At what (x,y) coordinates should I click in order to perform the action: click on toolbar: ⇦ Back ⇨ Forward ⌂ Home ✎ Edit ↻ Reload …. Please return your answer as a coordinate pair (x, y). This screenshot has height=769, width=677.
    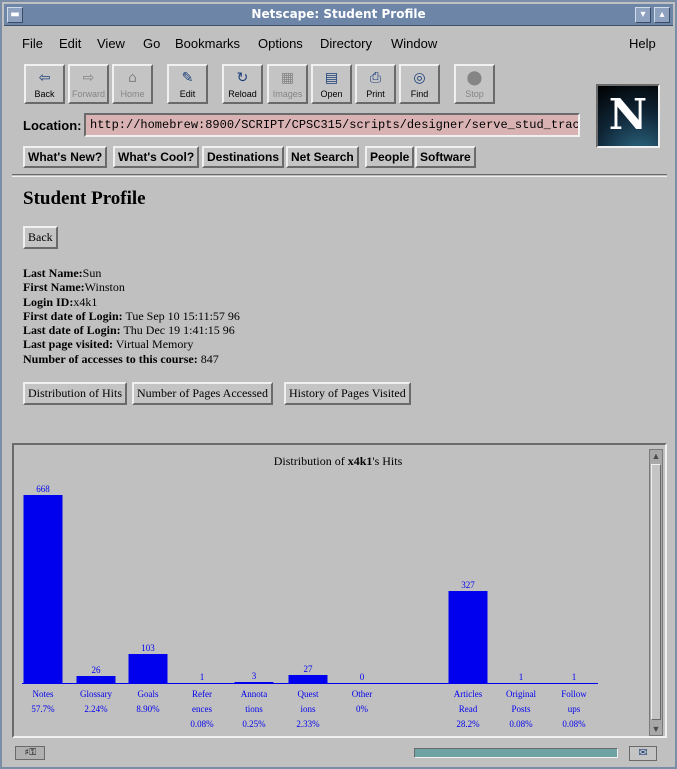
    Looking at the image, I should click on (302, 84).